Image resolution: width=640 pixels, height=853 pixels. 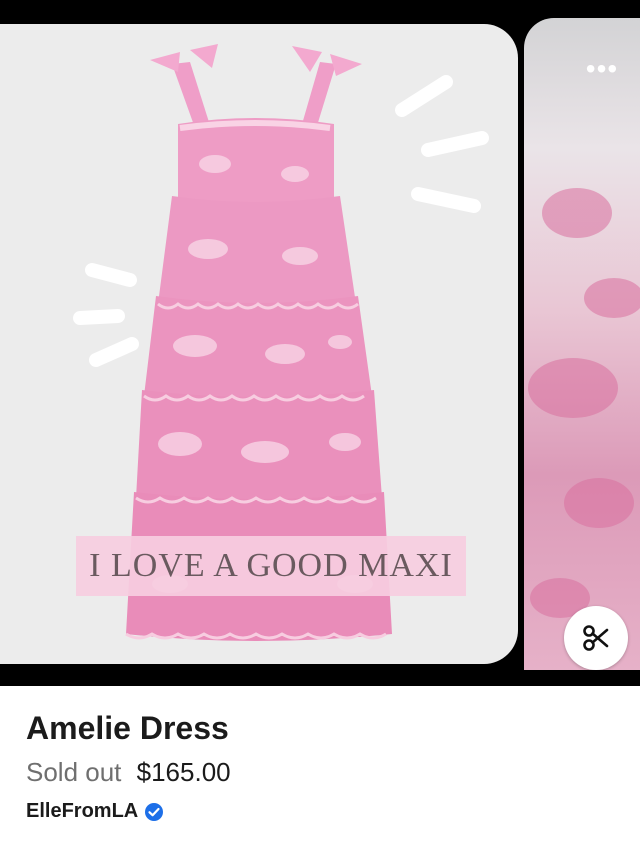 I want to click on stock-status: Sold out, so click(x=74, y=772).